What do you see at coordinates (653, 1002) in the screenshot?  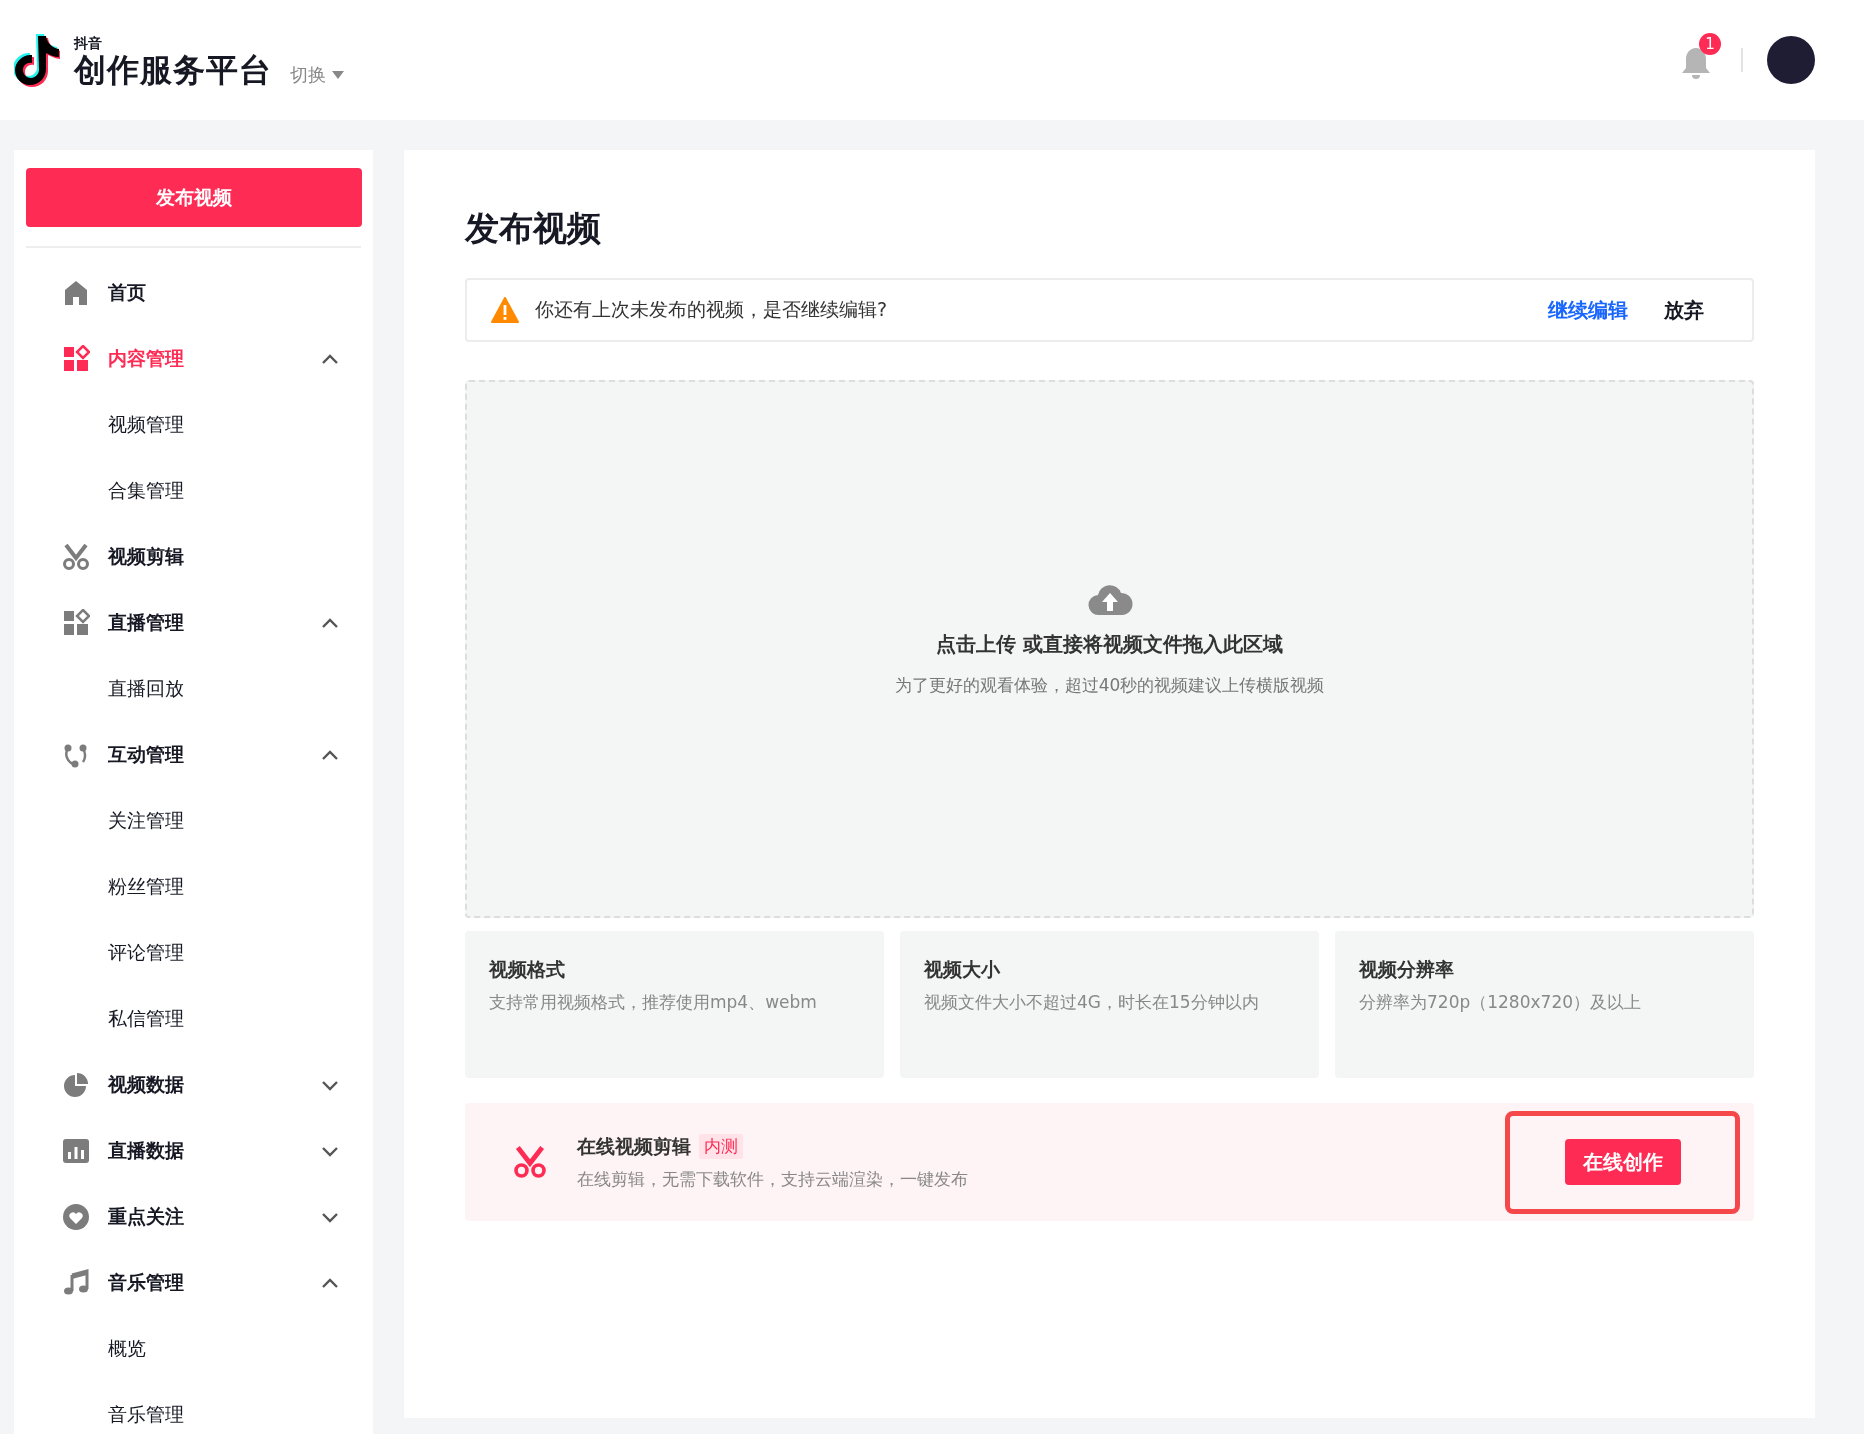 I see `requirement-description: 支持常用视频格式，推荐使用mp4、webm` at bounding box center [653, 1002].